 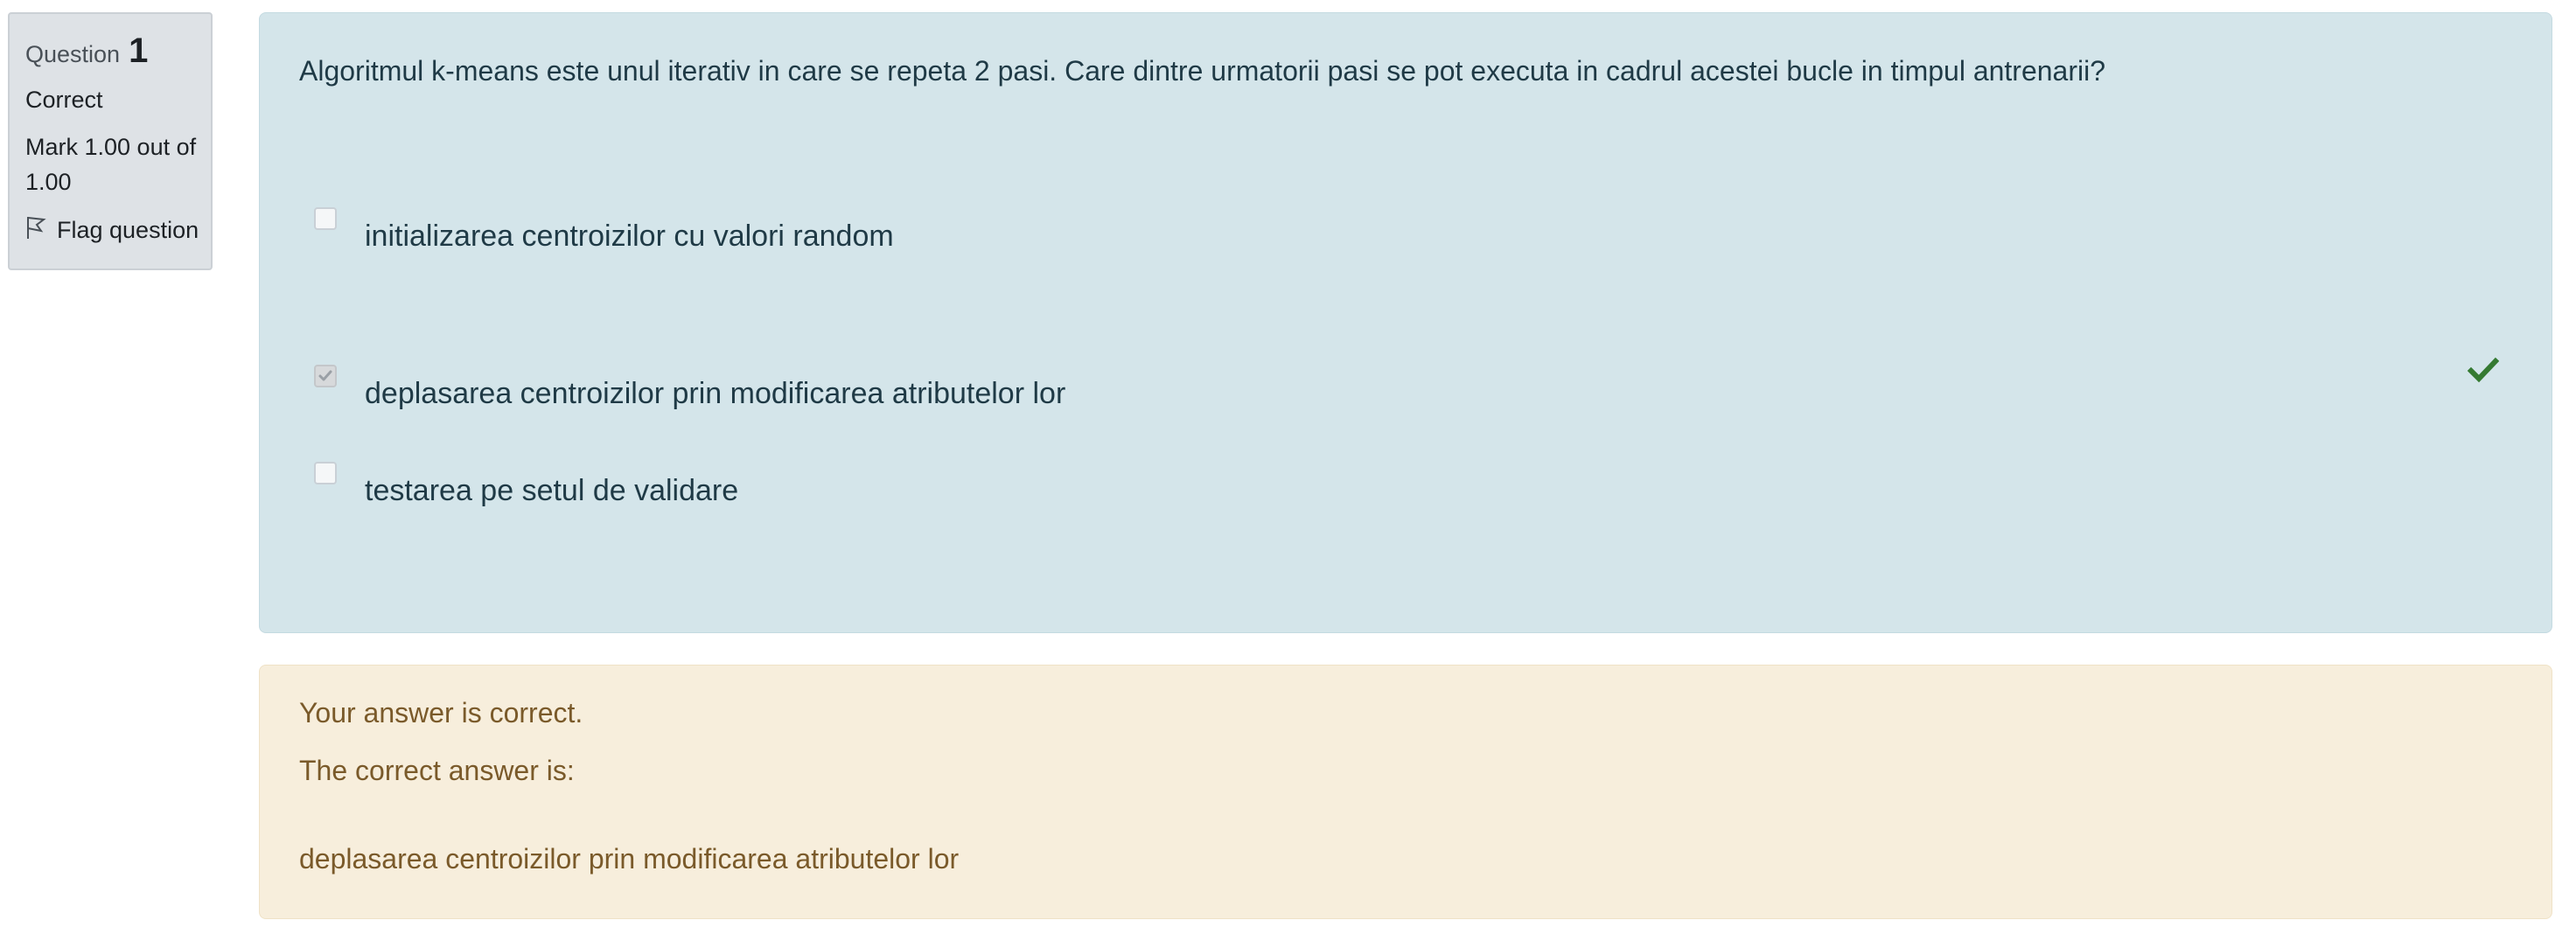 I want to click on question-state: Correct, so click(x=64, y=100).